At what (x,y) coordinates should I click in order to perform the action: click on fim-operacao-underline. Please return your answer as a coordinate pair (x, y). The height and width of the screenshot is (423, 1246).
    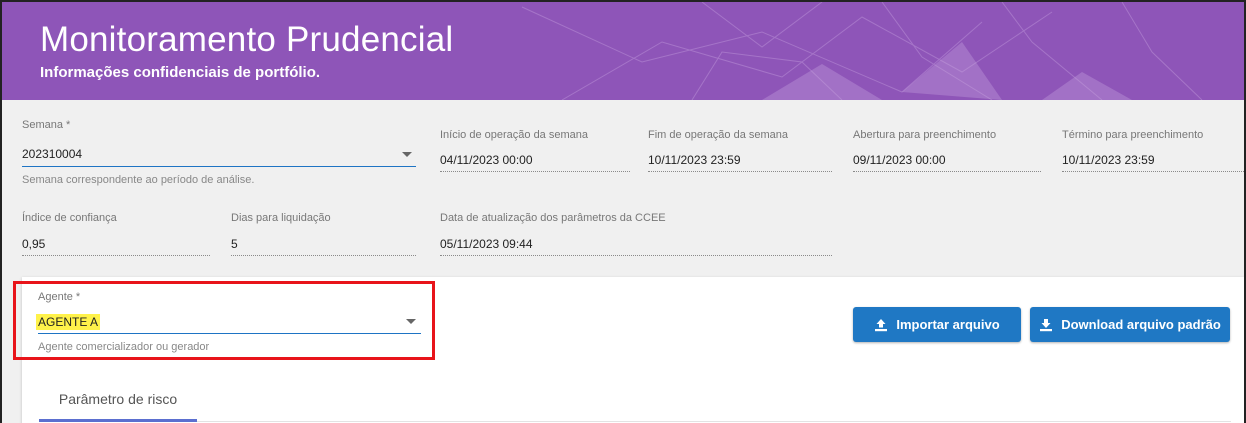
    Looking at the image, I should click on (740, 171).